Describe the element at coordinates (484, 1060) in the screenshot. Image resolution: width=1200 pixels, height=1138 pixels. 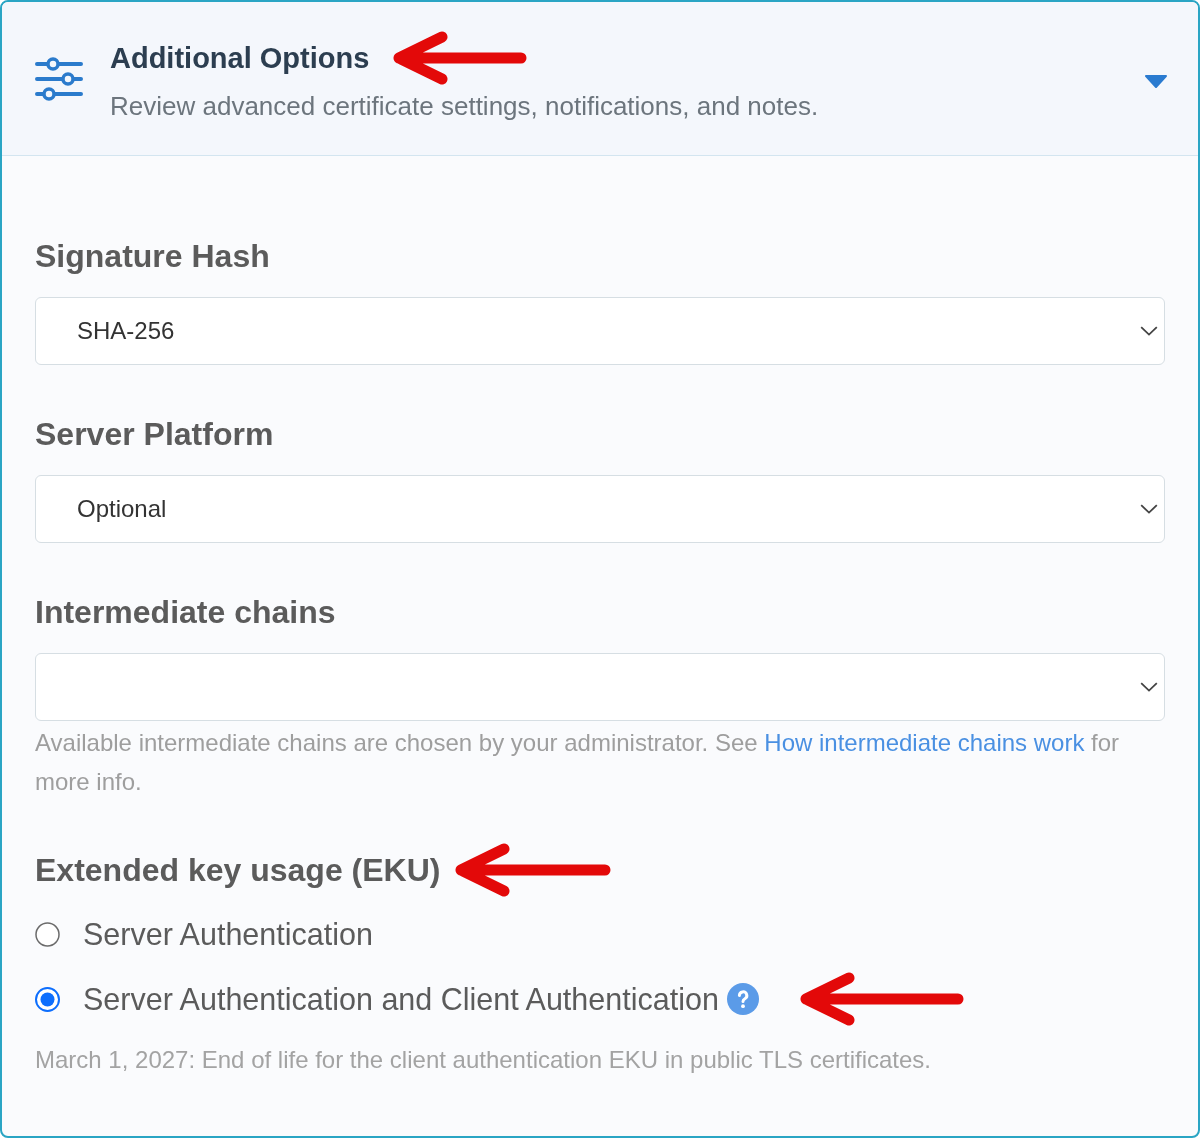
I see `note-text: March 1, 2027: End of life for the client authentication EKU in public TLS certificates.` at that location.